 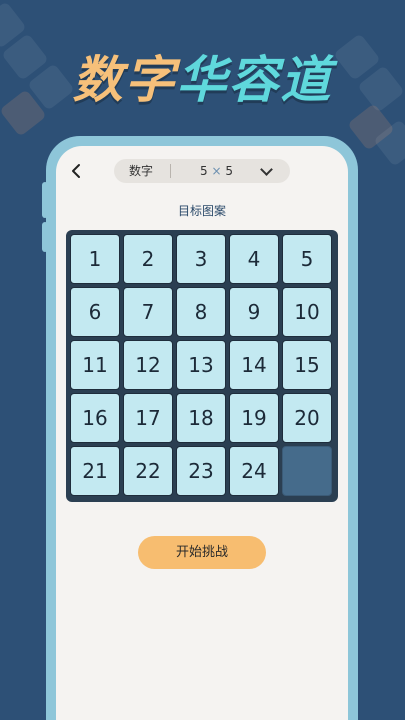 I want to click on puzzle-tile: 9, so click(x=254, y=312).